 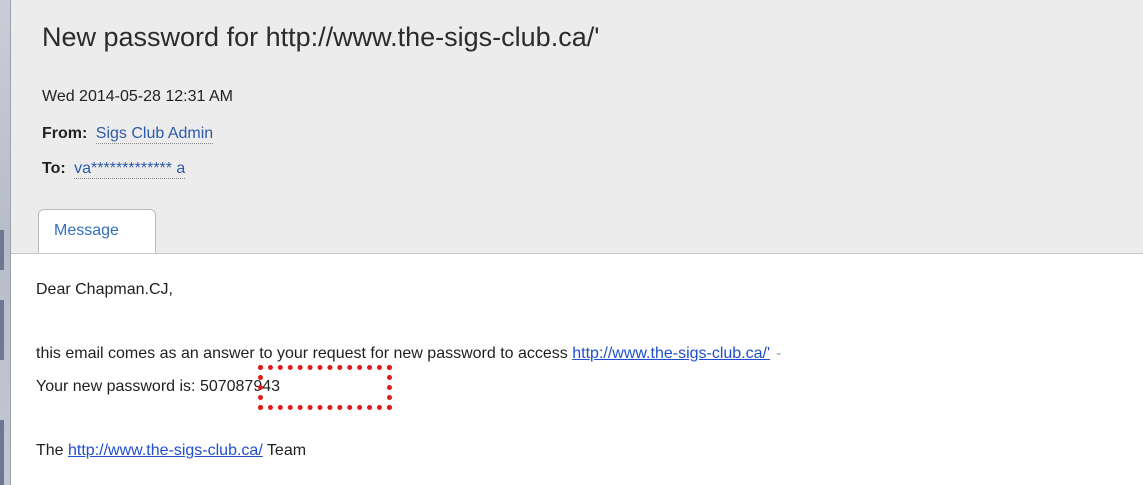 What do you see at coordinates (54, 168) in the screenshot?
I see `to-label: To:` at bounding box center [54, 168].